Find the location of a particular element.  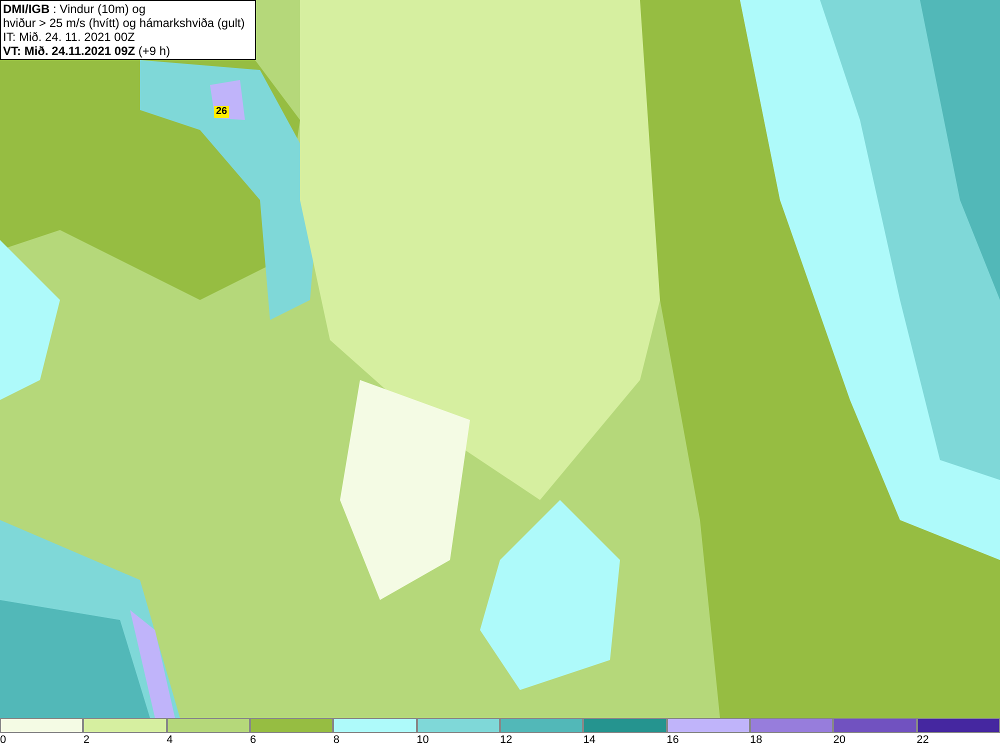

legend-label: 16 is located at coordinates (672, 740).